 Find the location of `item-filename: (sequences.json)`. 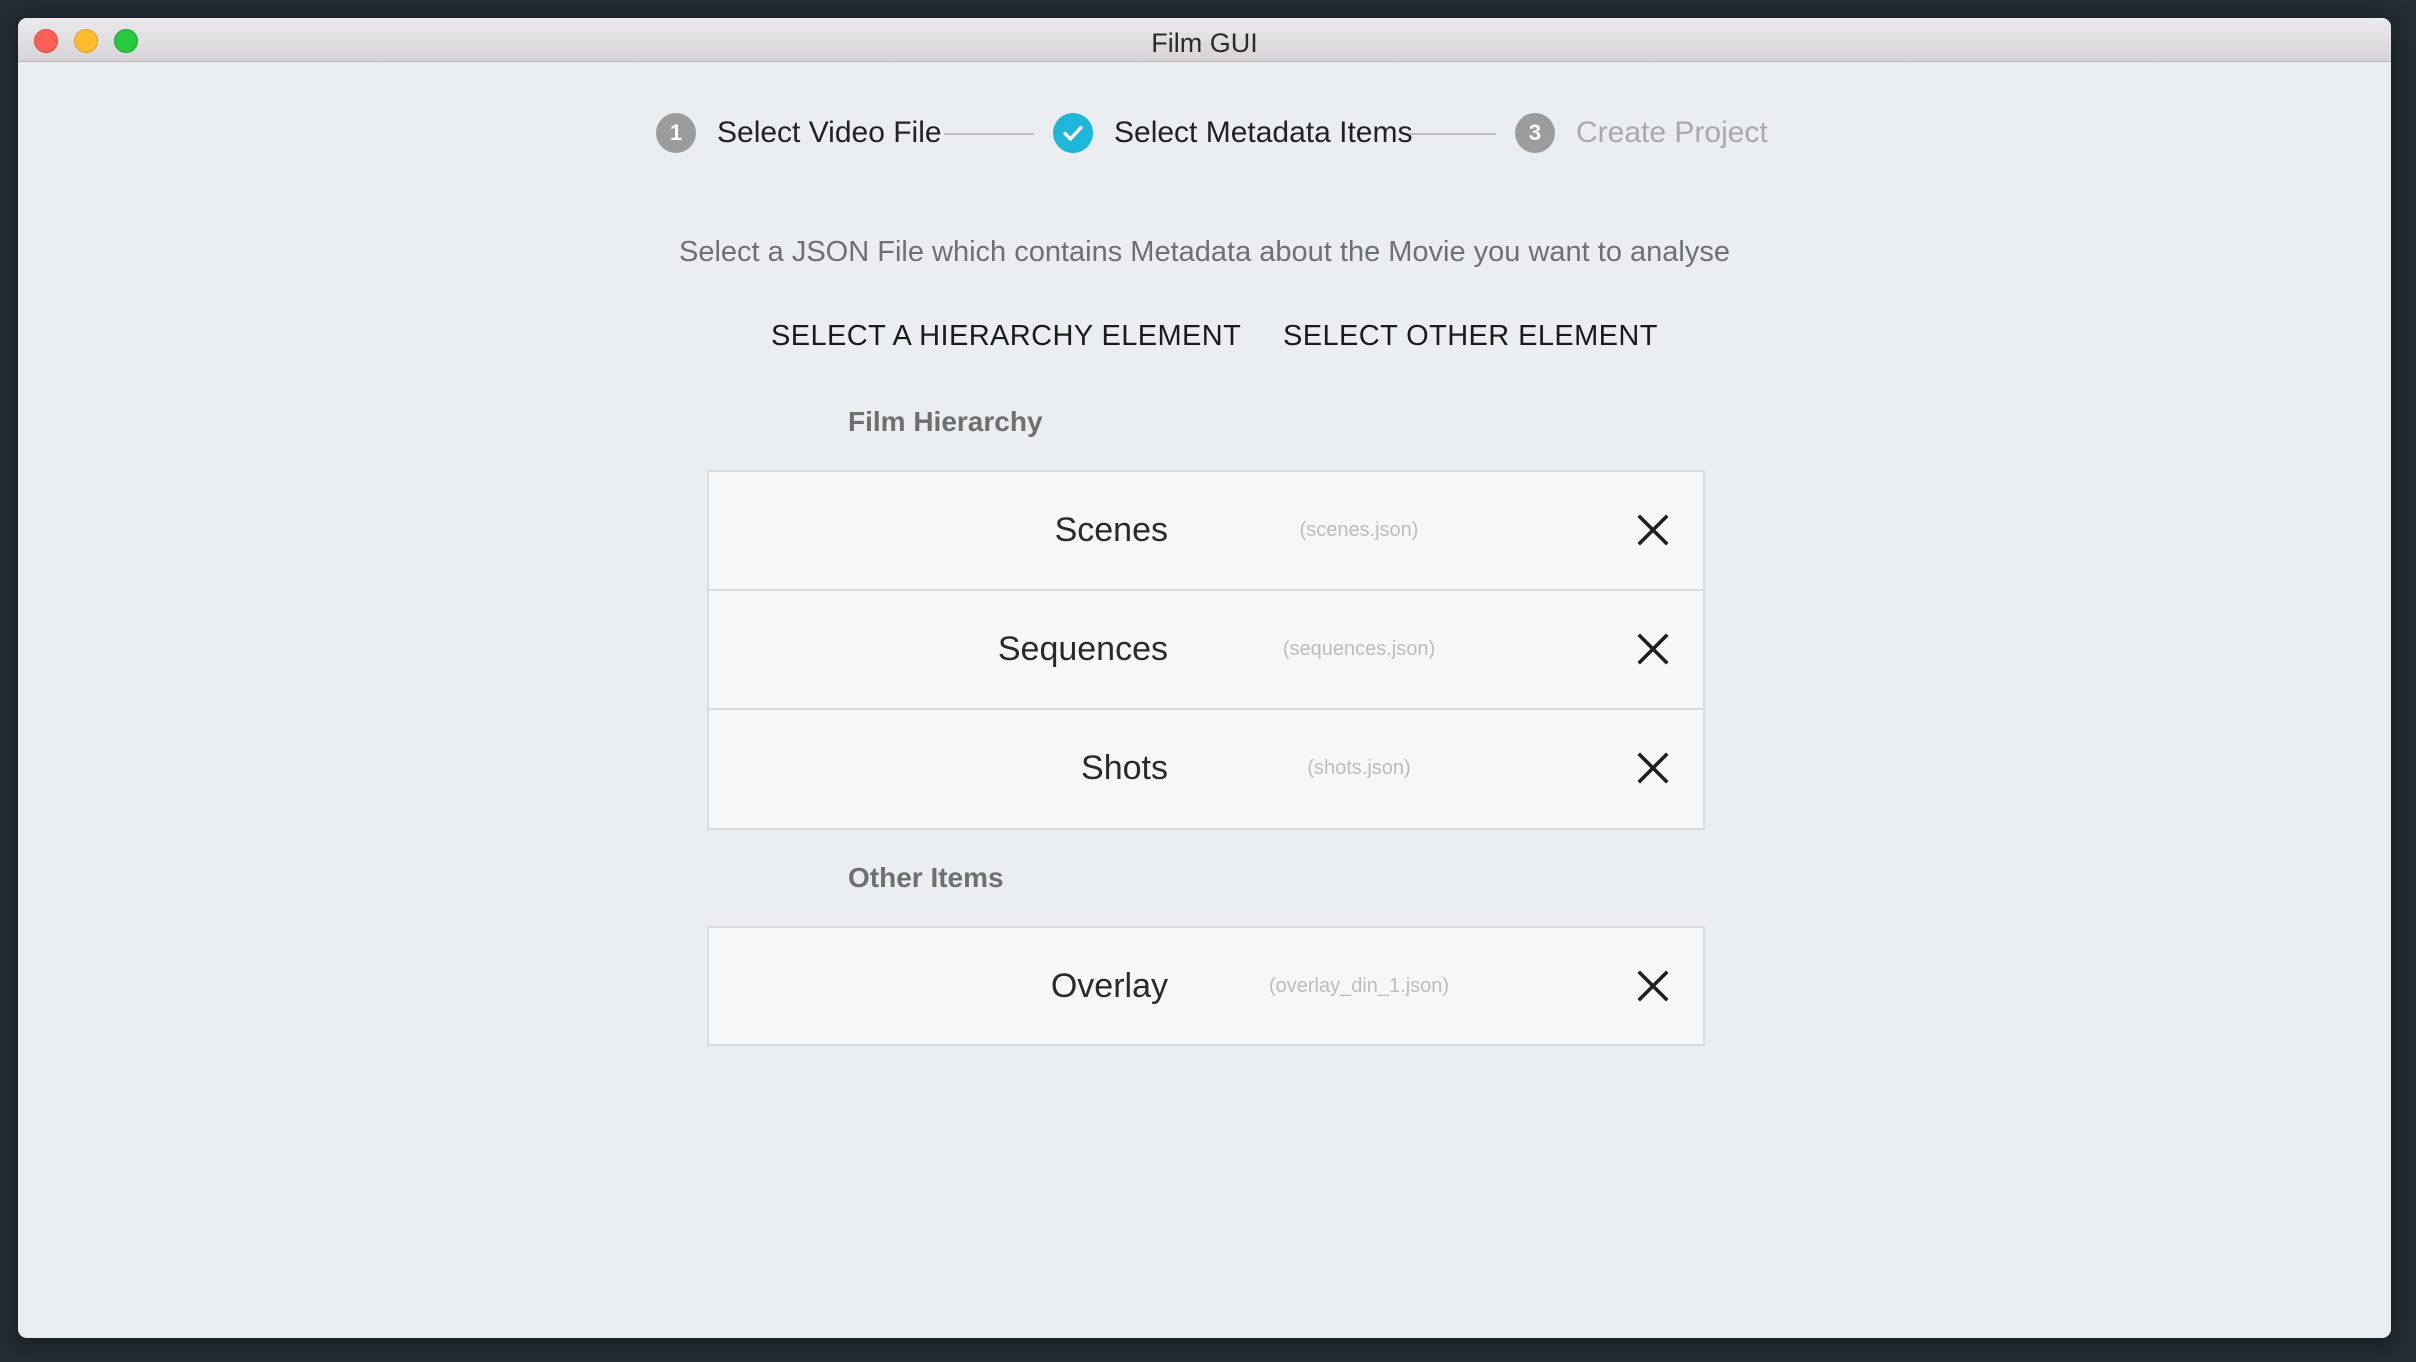

item-filename: (sequences.json) is located at coordinates (1359, 649).